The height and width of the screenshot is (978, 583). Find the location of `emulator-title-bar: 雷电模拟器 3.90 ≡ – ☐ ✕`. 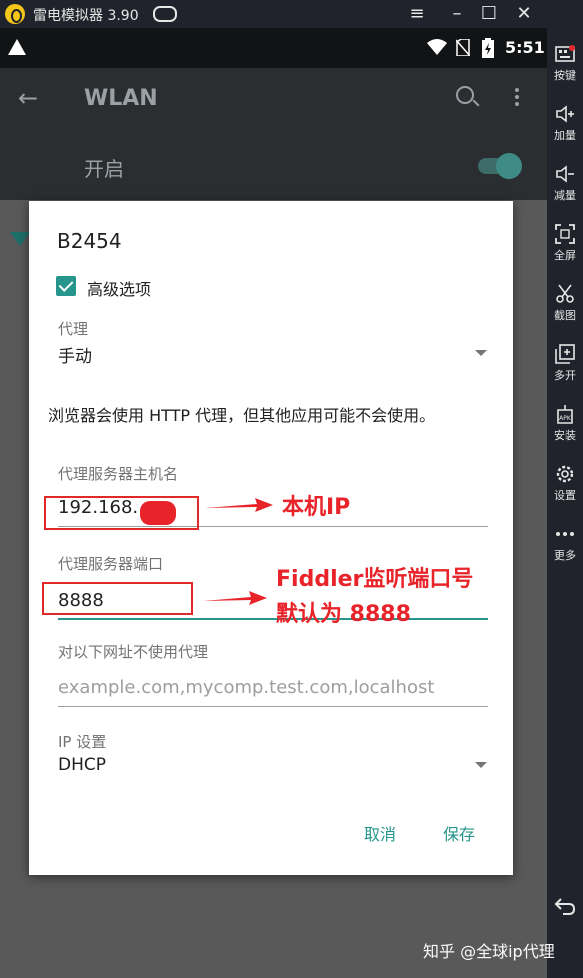

emulator-title-bar: 雷电模拟器 3.90 ≡ – ☐ ✕ is located at coordinates (291, 14).